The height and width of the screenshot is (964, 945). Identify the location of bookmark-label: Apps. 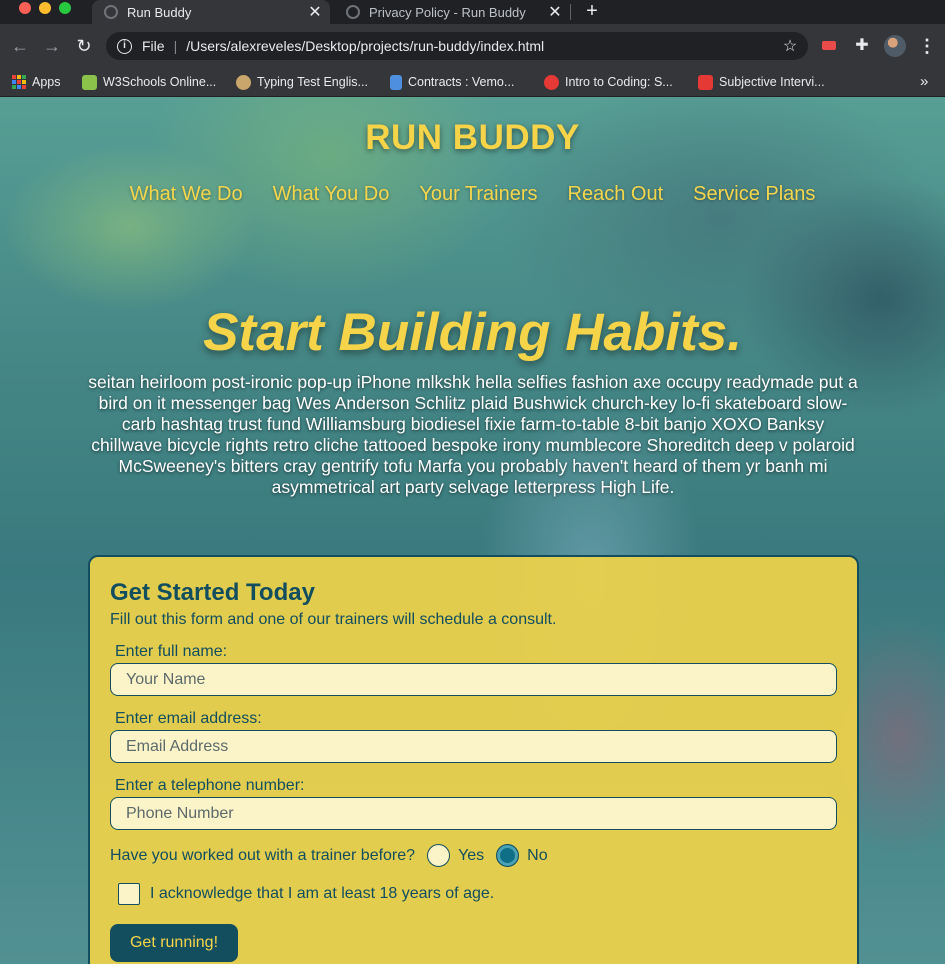
(46, 82).